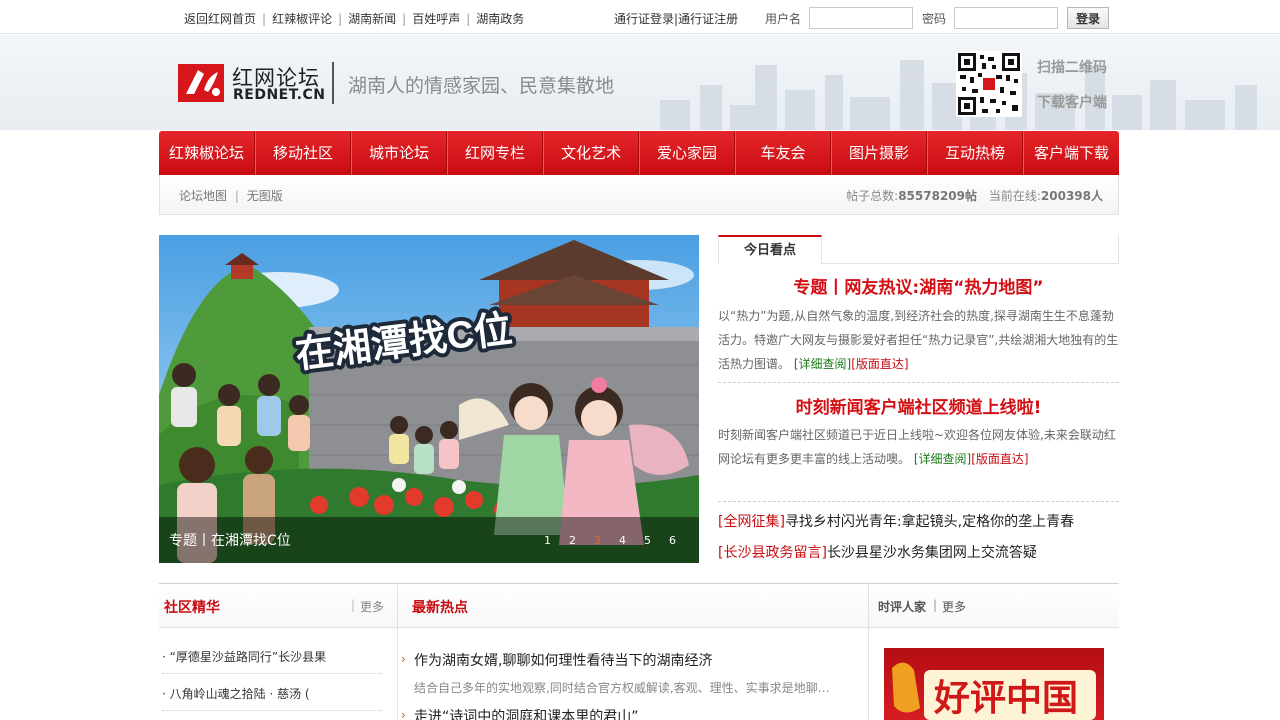  Describe the element at coordinates (207, 153) in the screenshot. I see `nav-item-pepper-forum: 红辣椒论坛` at that location.